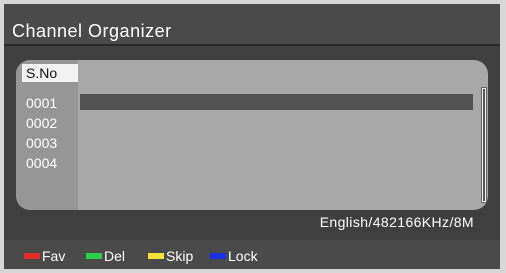 The height and width of the screenshot is (273, 506). What do you see at coordinates (94, 256) in the screenshot?
I see `green-key-icon` at bounding box center [94, 256].